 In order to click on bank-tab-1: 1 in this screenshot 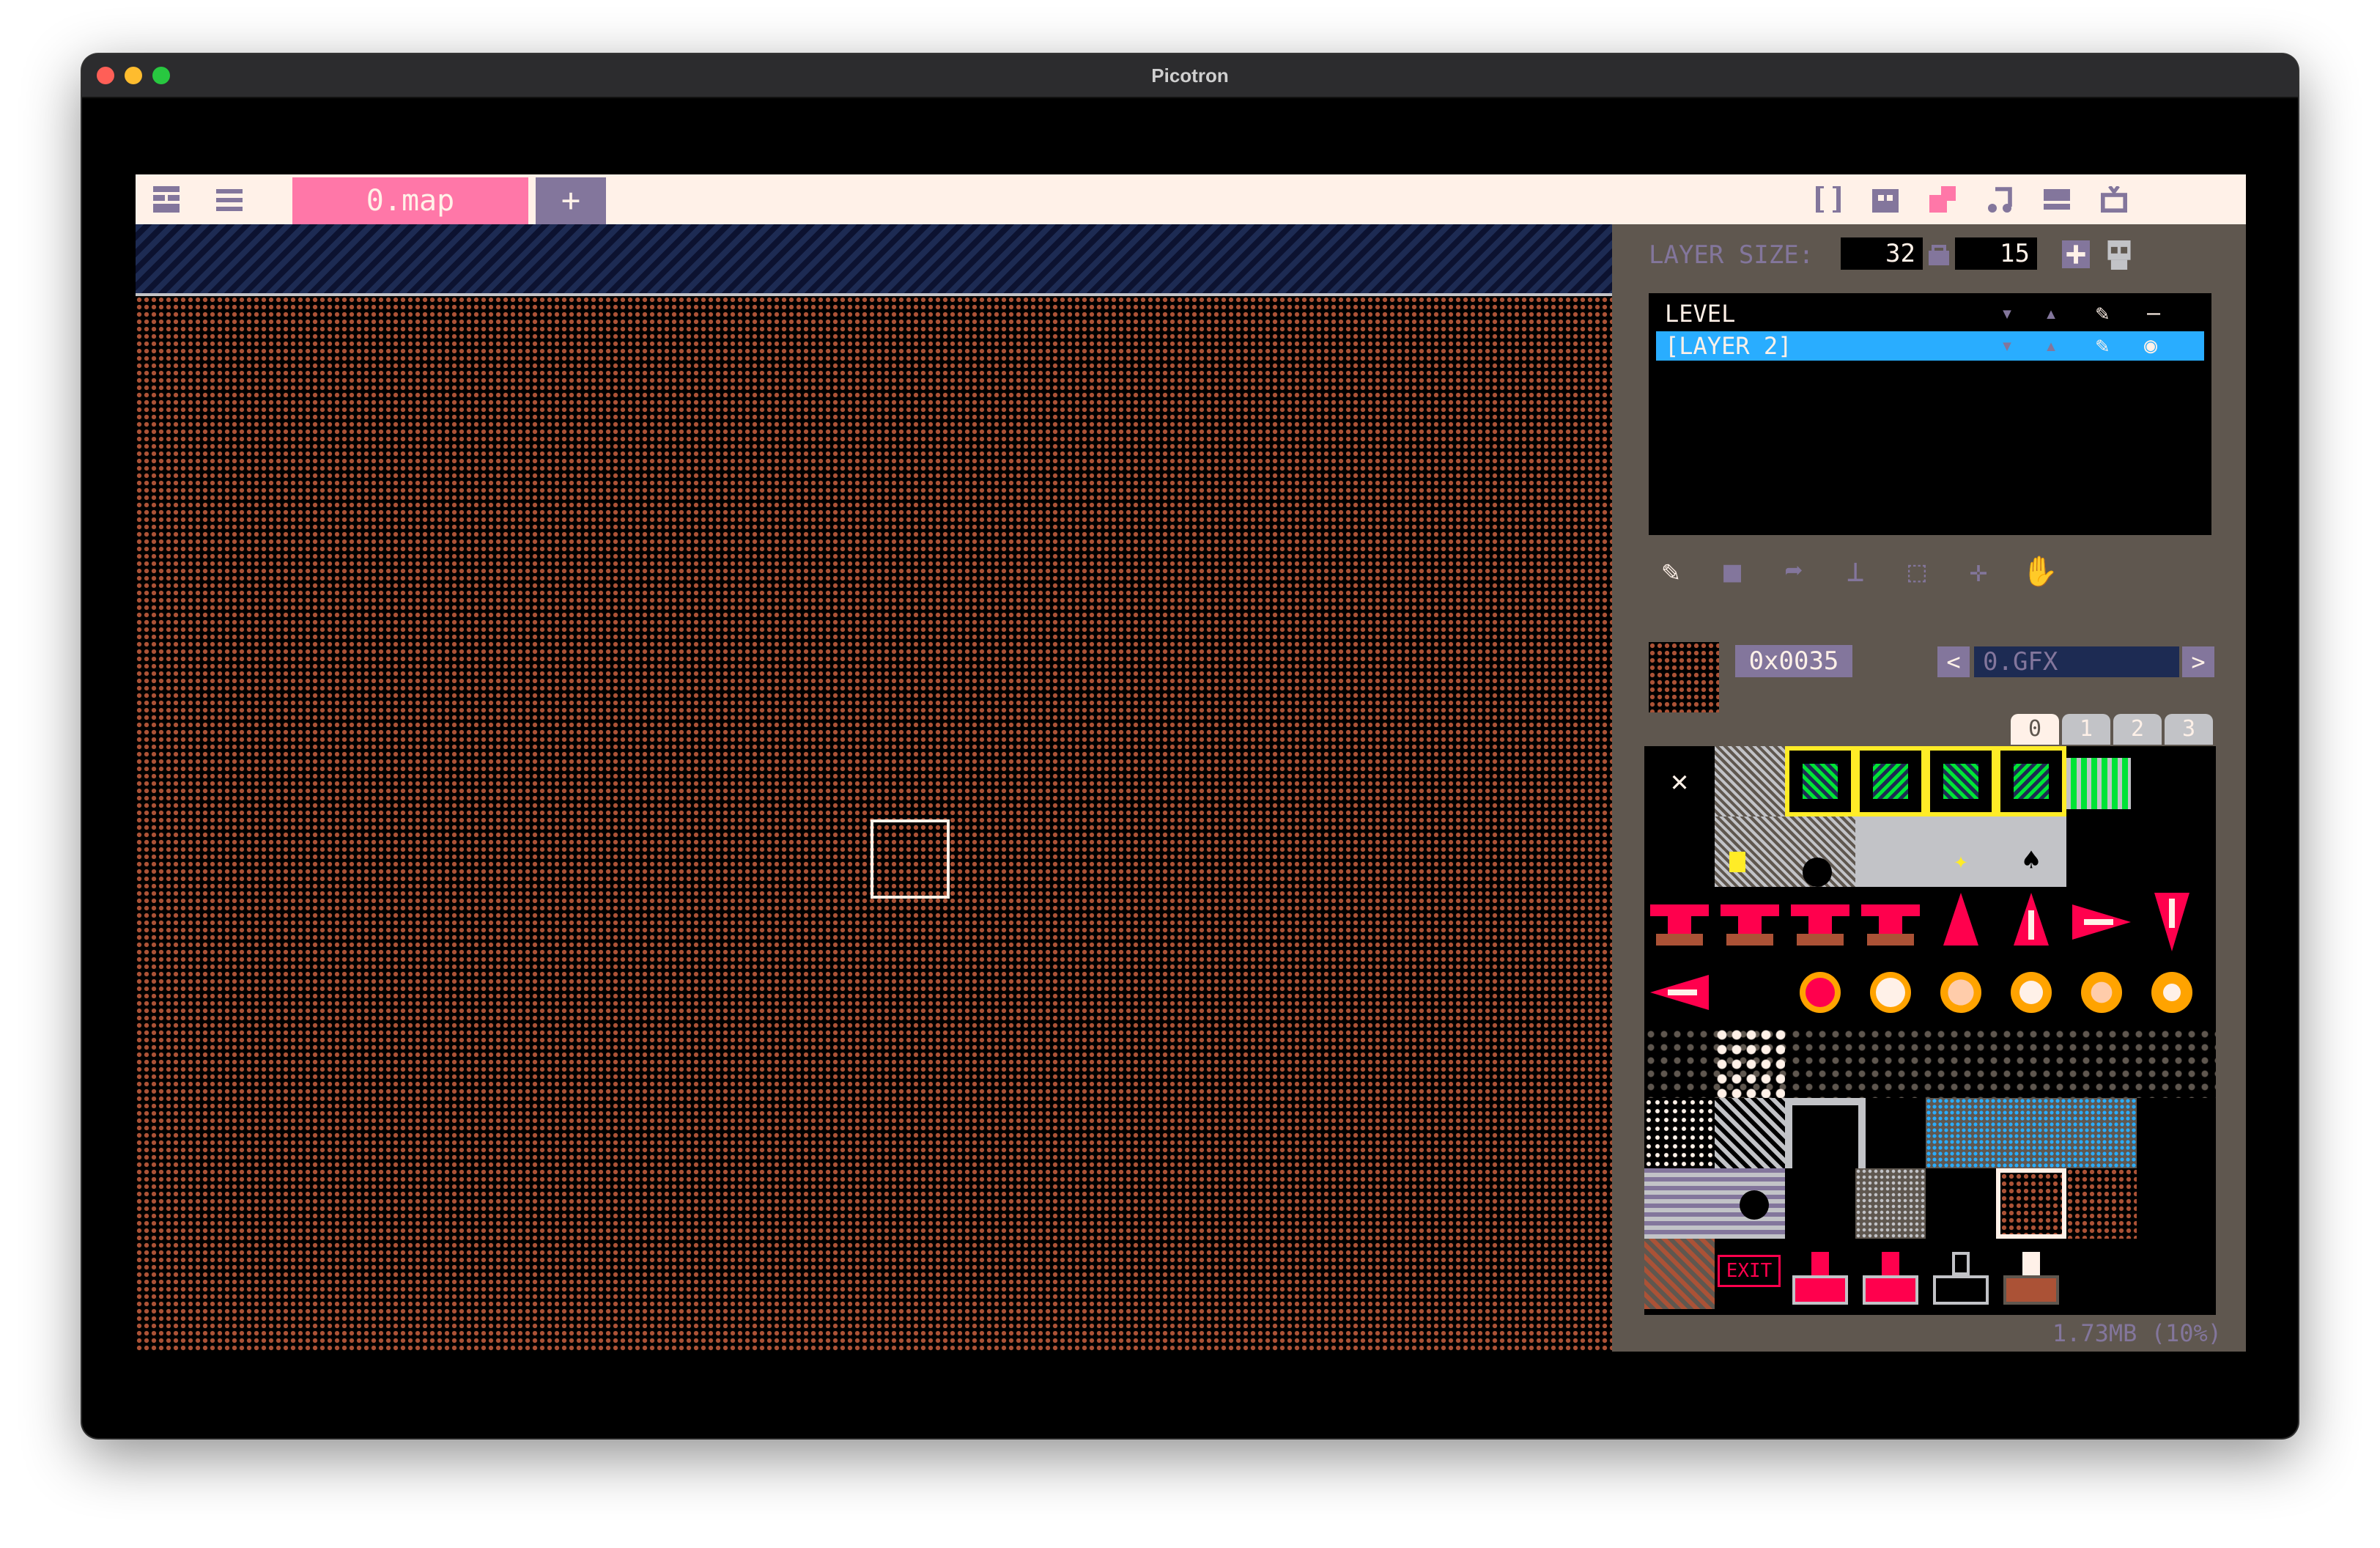, I will do `click(2086, 729)`.